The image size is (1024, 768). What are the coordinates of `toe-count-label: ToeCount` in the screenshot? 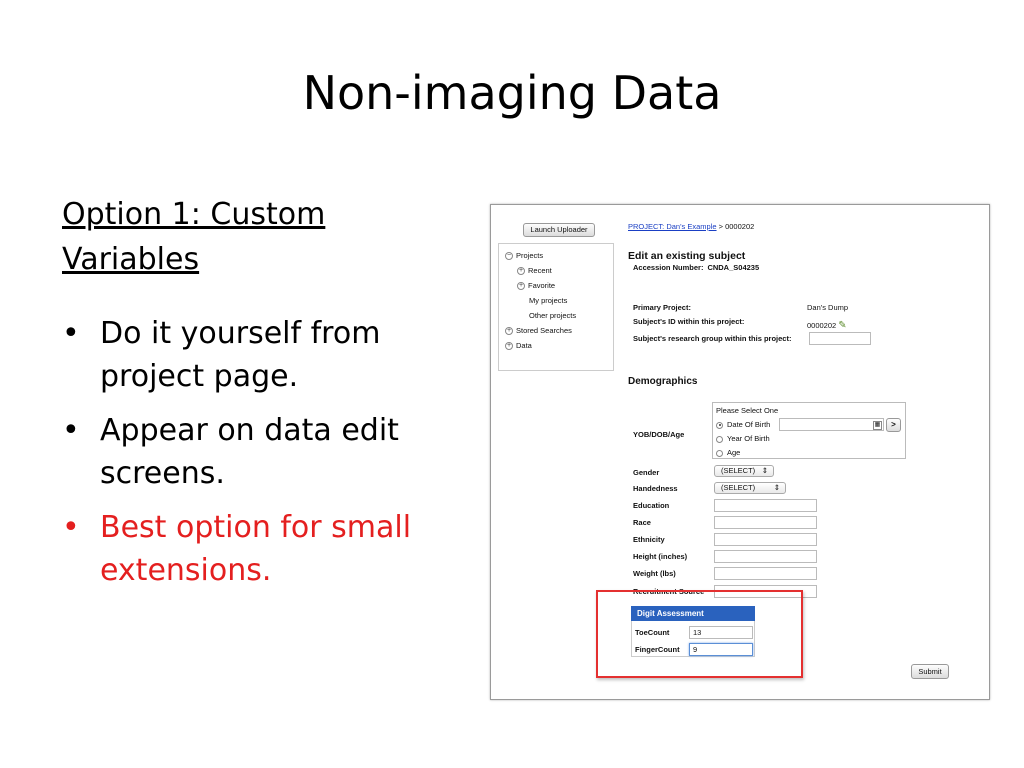 It's located at (652, 632).